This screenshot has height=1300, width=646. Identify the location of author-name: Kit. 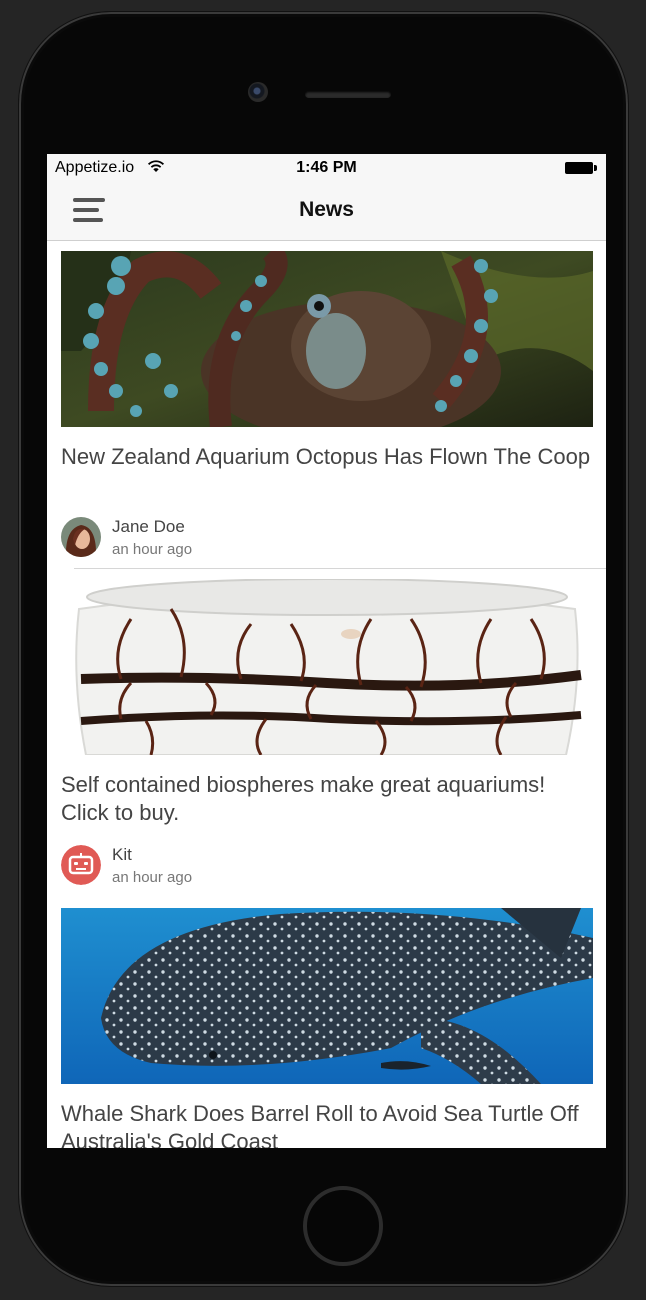
(122, 854).